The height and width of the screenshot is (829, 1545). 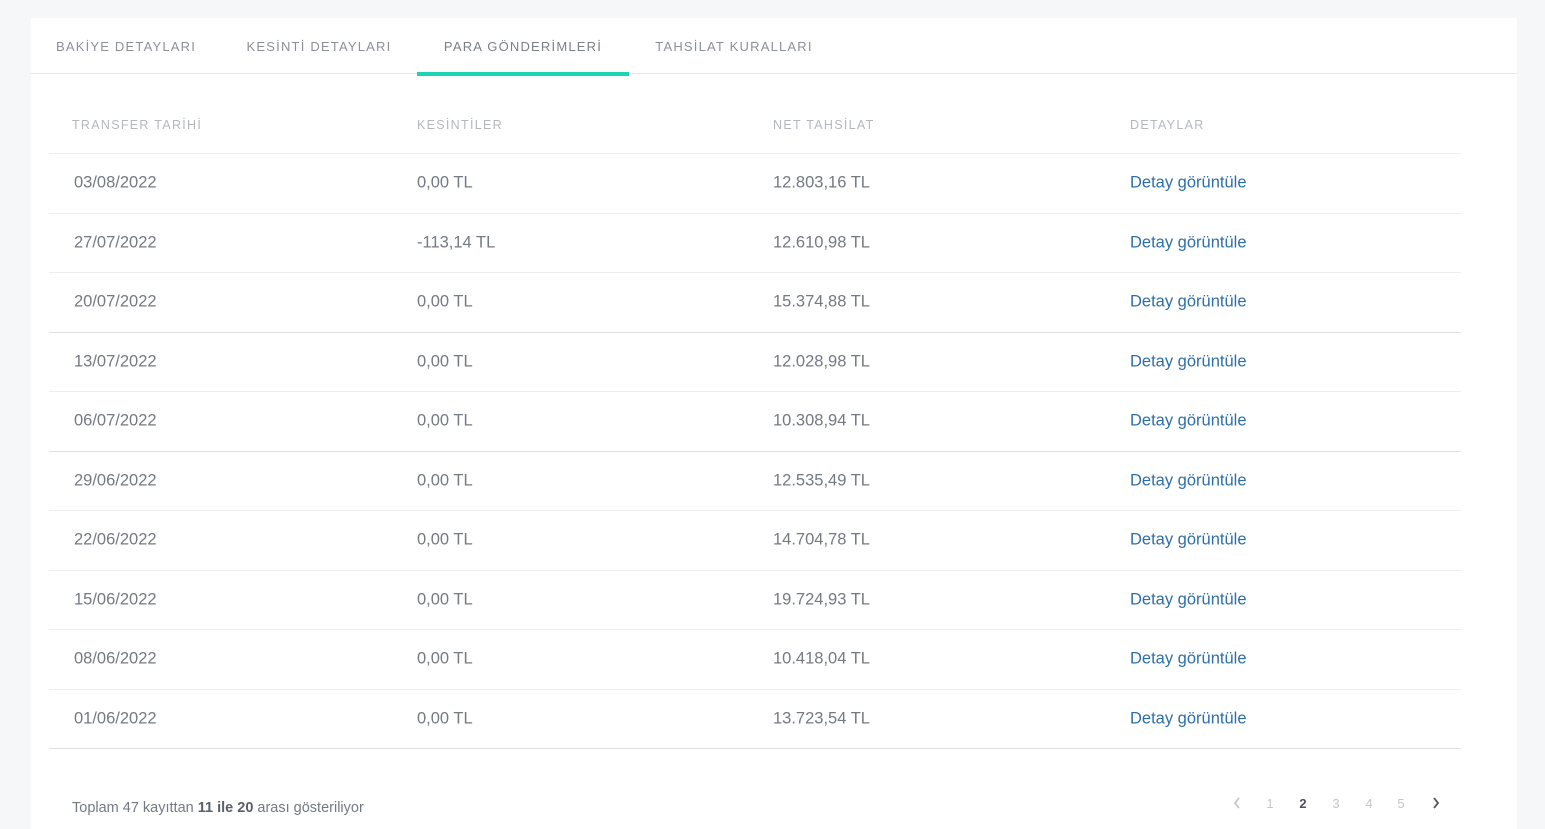 I want to click on deductions-cell: -113,14 TL, so click(x=456, y=242).